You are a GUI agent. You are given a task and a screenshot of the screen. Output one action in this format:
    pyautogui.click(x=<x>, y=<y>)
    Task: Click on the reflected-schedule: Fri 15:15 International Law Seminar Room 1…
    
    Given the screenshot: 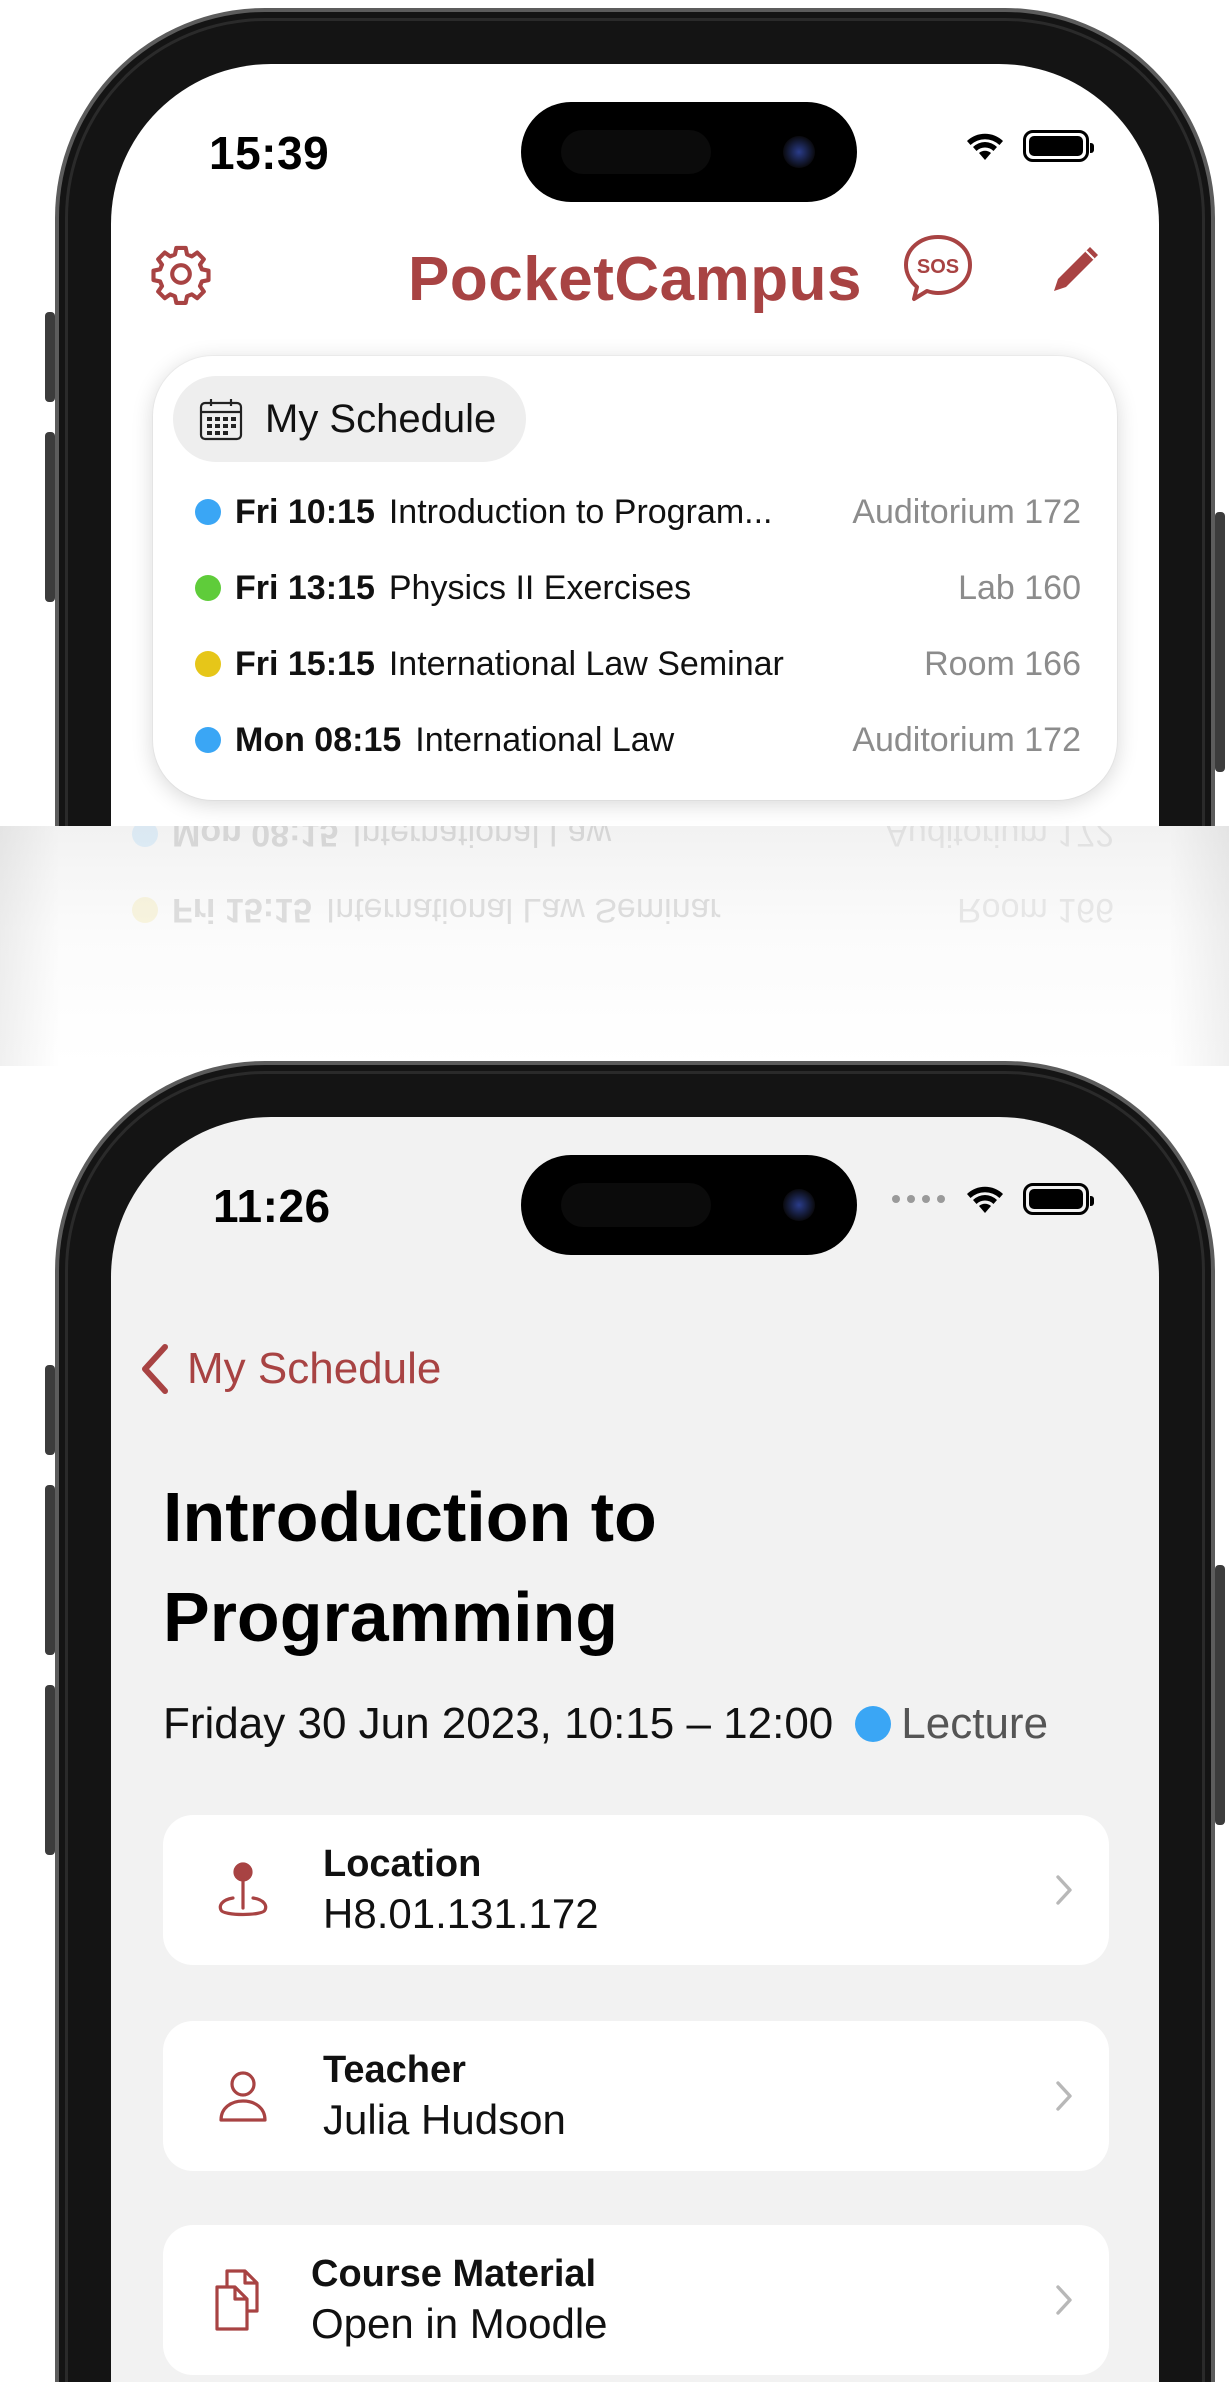 What is the action you would take?
    pyautogui.click(x=623, y=887)
    